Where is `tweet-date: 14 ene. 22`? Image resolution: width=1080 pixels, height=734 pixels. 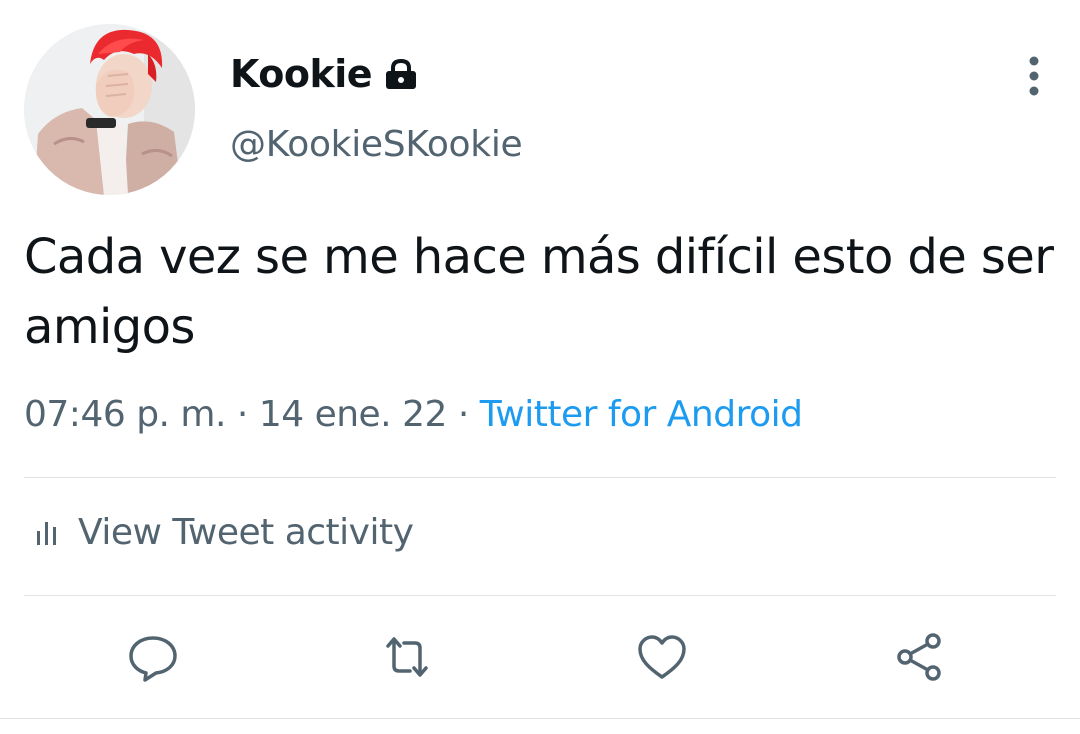 tweet-date: 14 ene. 22 is located at coordinates (353, 414).